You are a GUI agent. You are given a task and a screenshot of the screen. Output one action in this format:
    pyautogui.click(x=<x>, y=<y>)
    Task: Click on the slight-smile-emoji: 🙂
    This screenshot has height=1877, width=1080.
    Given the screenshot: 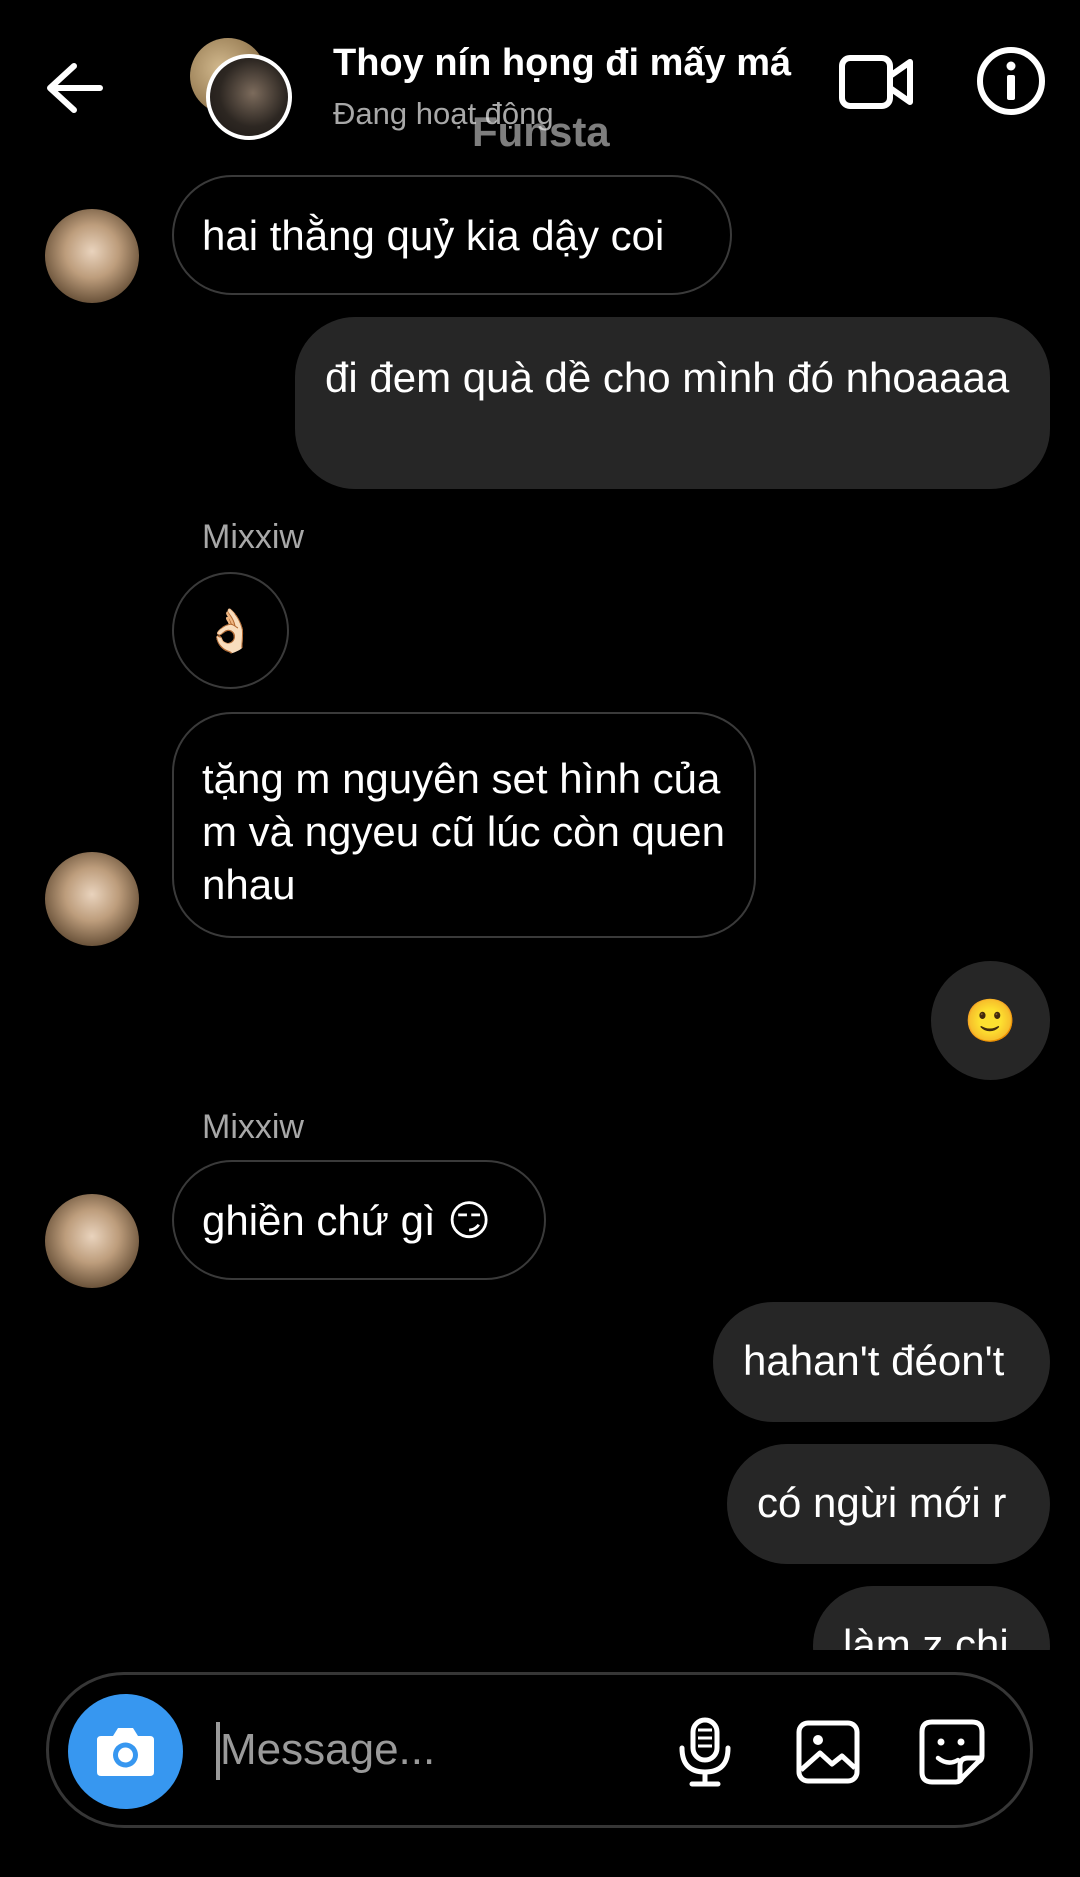 What is the action you would take?
    pyautogui.click(x=990, y=1020)
    